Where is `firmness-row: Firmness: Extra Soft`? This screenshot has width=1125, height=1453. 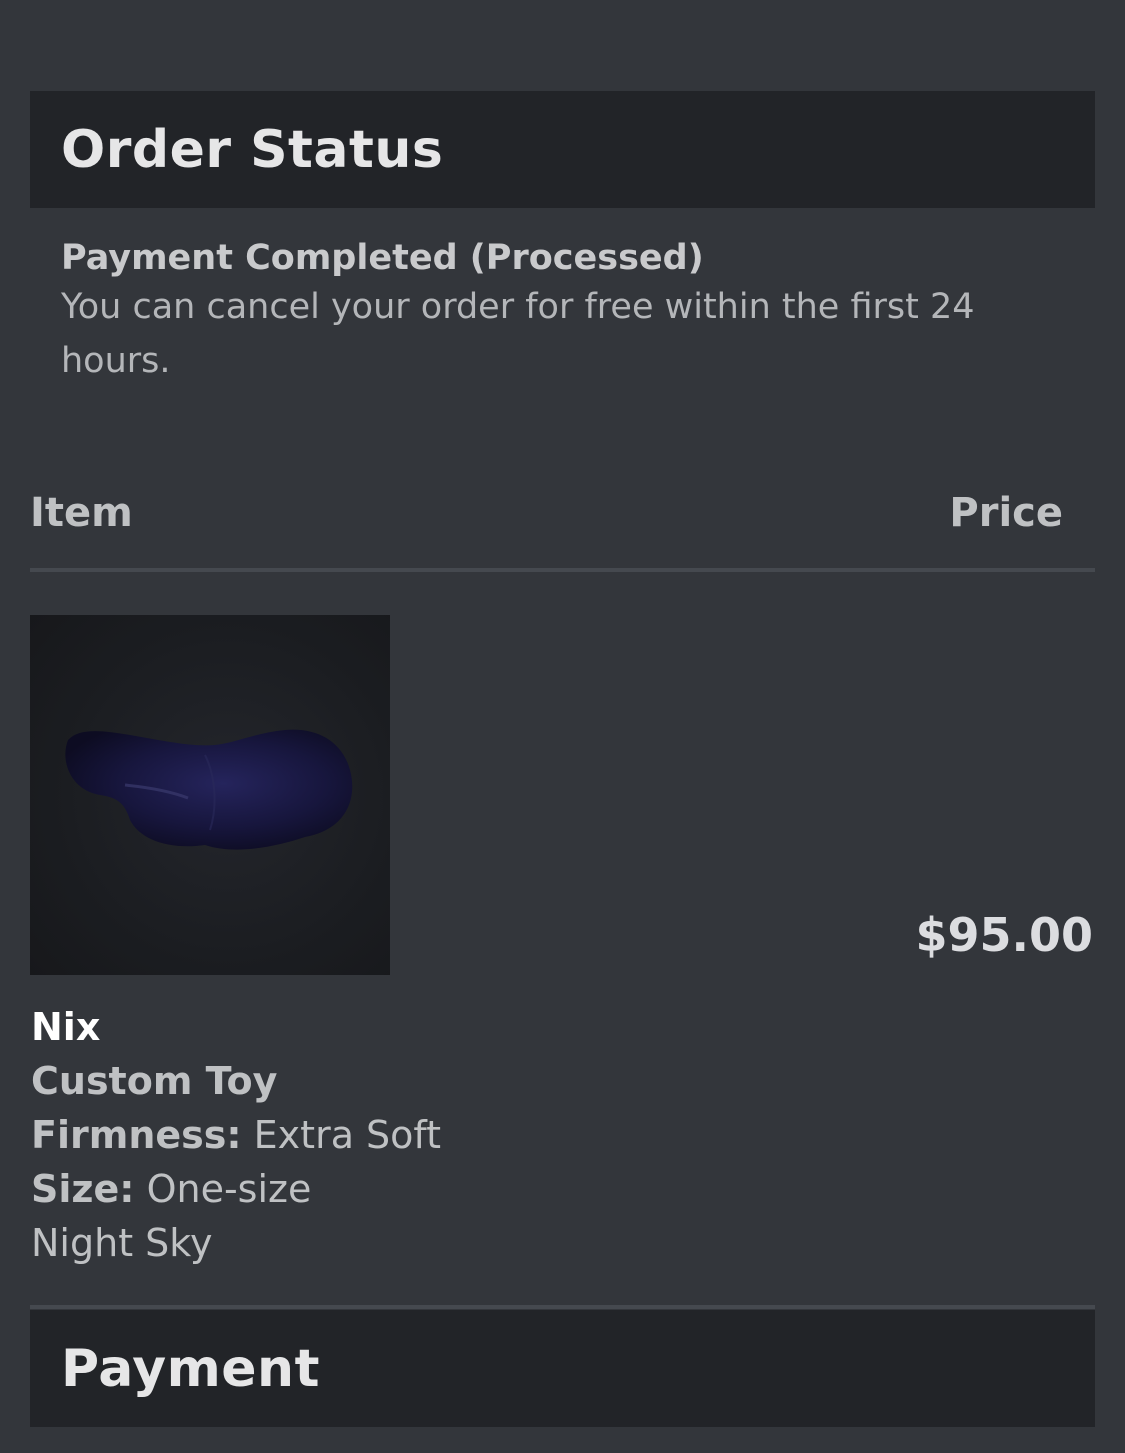
firmness-row: Firmness: Extra Soft is located at coordinates (236, 1135).